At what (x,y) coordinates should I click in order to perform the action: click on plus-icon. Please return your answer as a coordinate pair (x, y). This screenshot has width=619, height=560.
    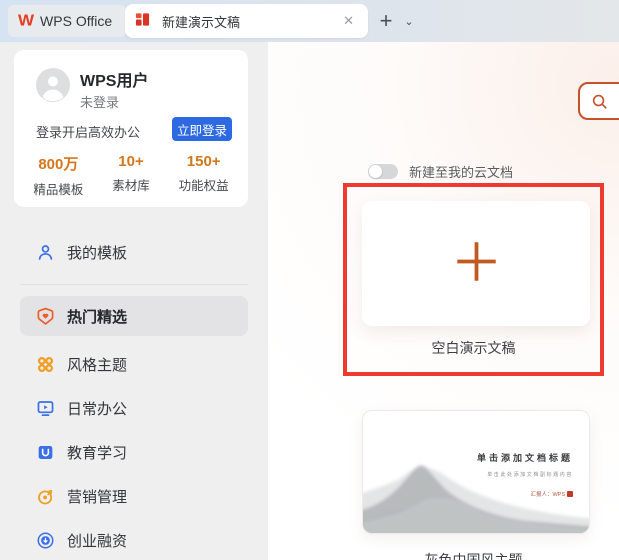
    Looking at the image, I should click on (476, 264).